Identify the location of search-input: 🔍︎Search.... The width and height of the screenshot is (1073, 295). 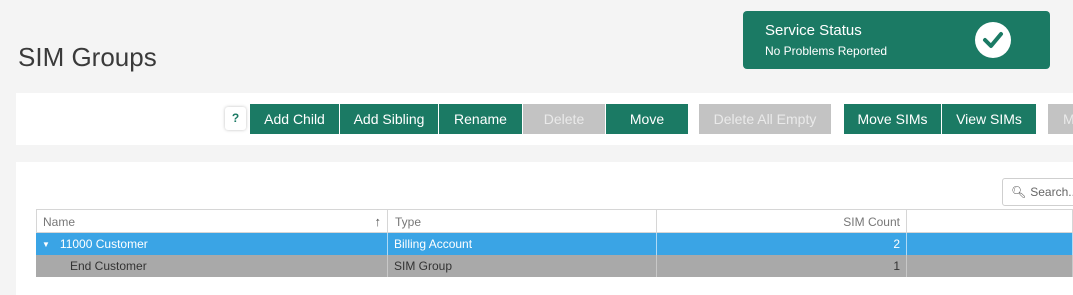
(1037, 192).